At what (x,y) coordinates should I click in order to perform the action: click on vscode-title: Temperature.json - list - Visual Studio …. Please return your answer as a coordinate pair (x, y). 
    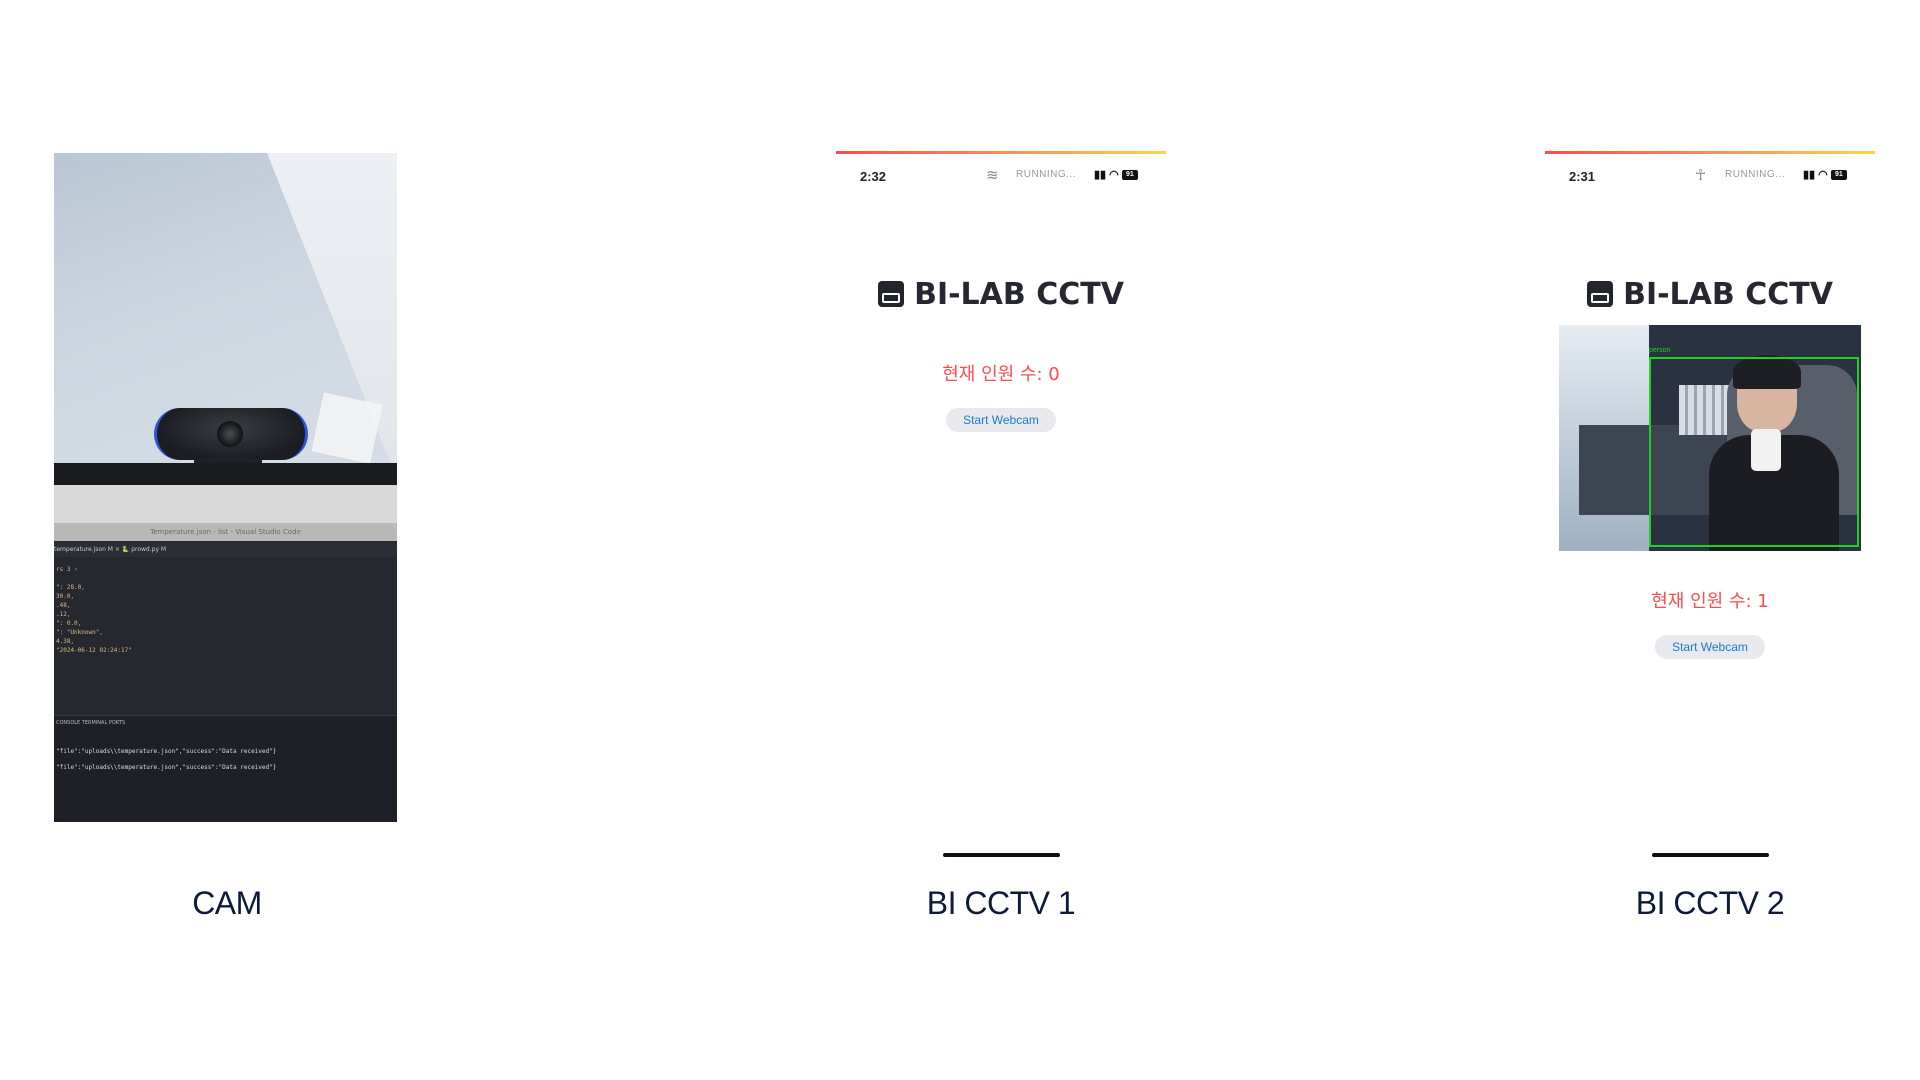
    Looking at the image, I should click on (225, 532).